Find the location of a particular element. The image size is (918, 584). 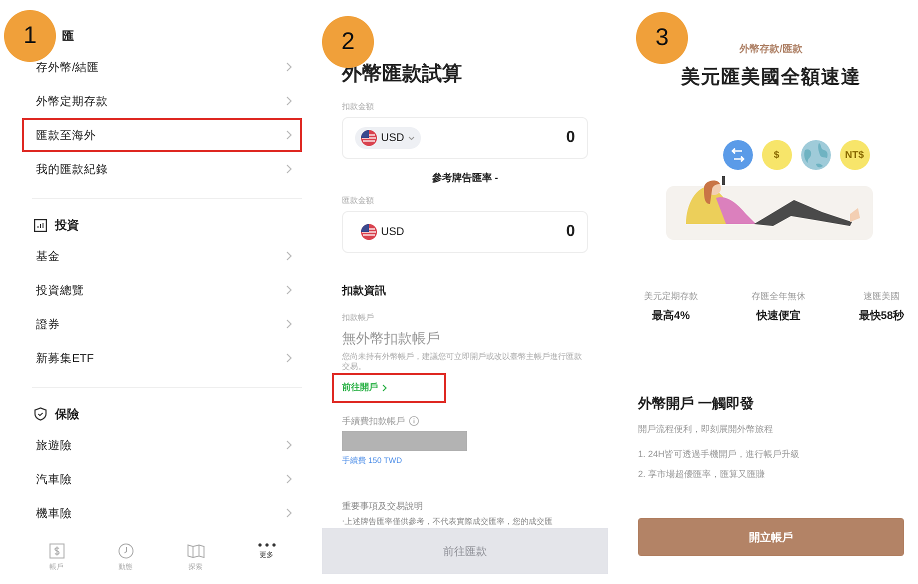

section-title: 投資 is located at coordinates (67, 225).